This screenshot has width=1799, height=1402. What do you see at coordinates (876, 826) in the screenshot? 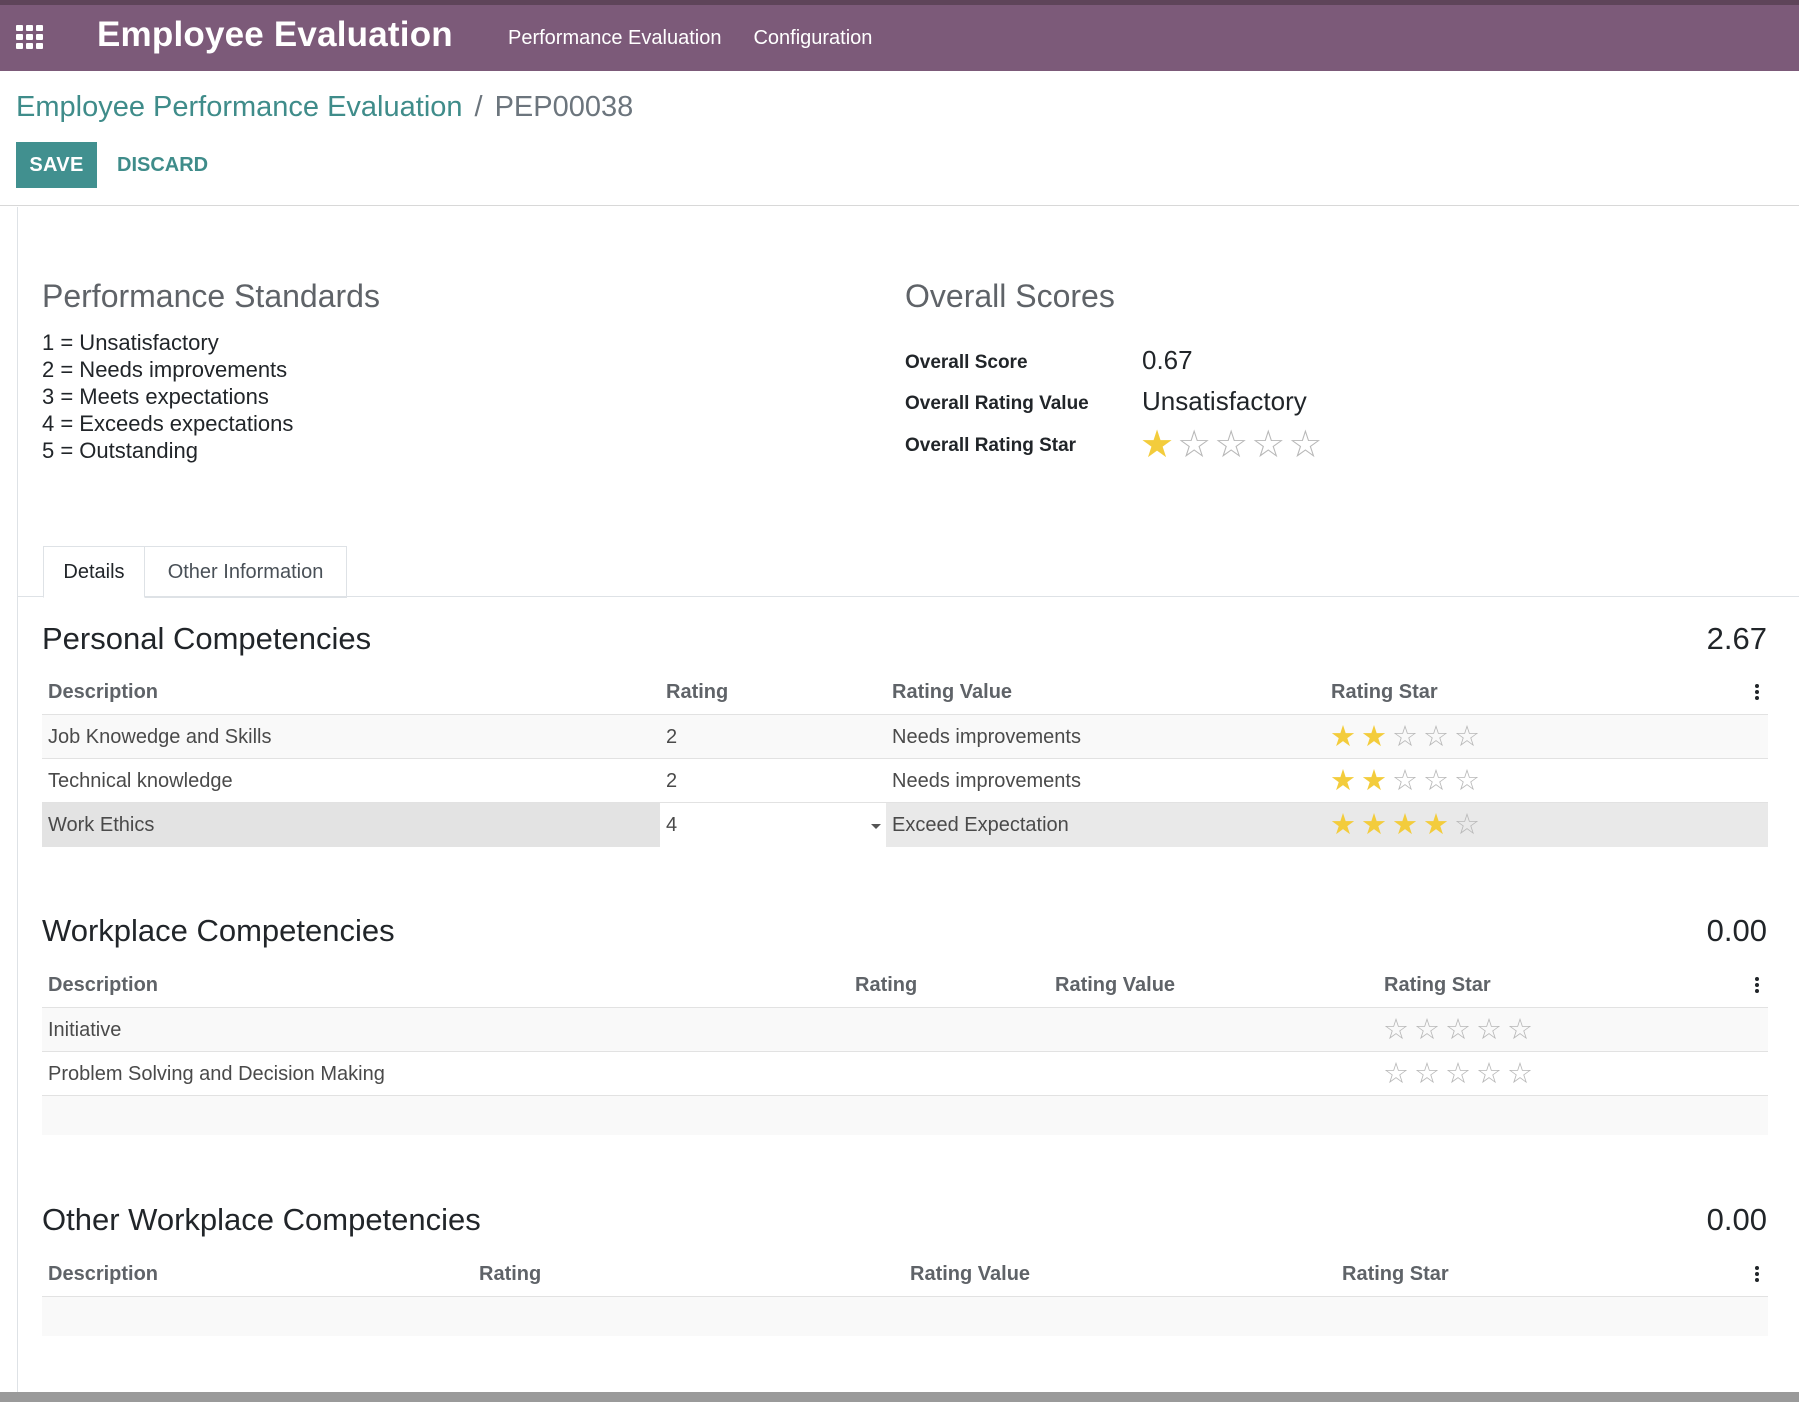
I see `chevron-down-icon` at bounding box center [876, 826].